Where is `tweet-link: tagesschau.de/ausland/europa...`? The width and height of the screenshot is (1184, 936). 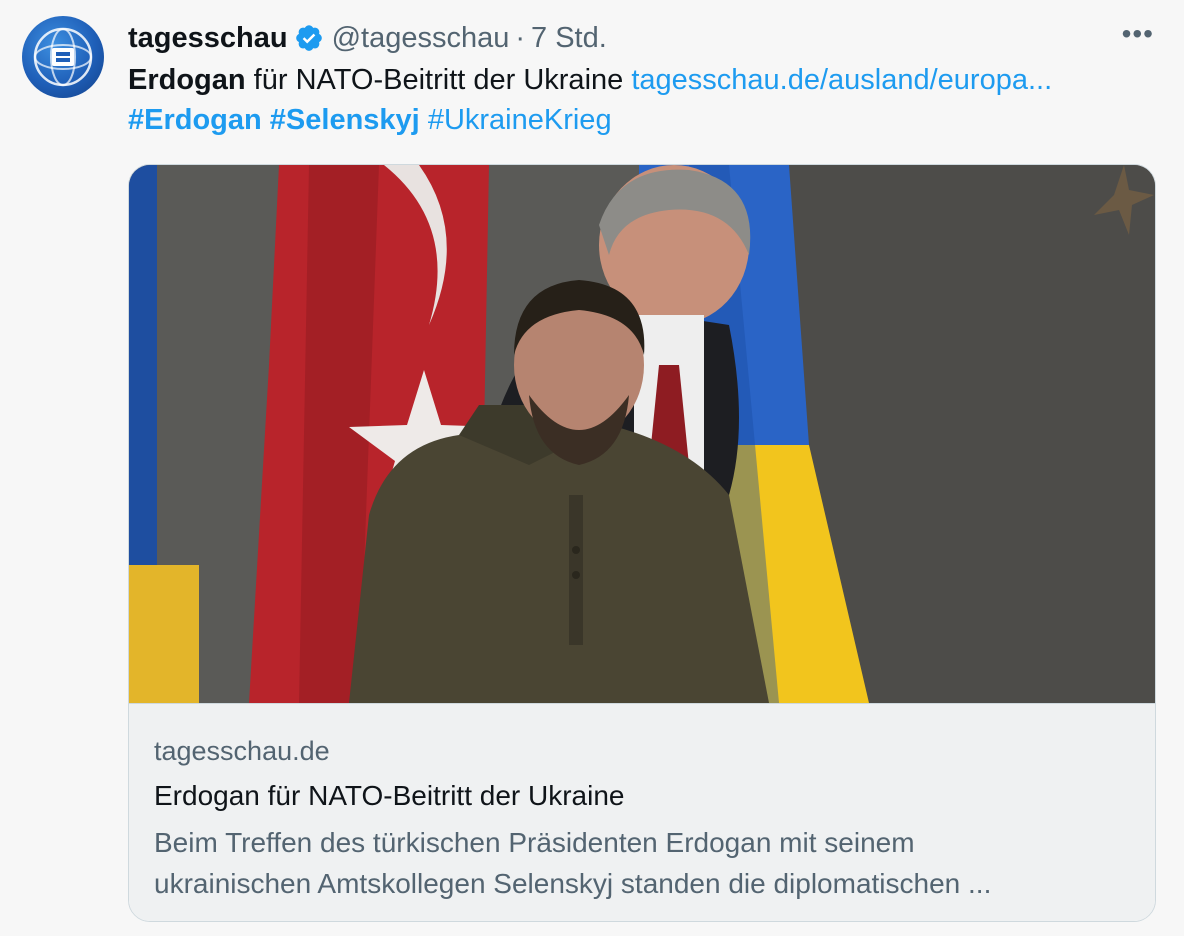
tweet-link: tagesschau.de/ausland/europa... is located at coordinates (841, 80).